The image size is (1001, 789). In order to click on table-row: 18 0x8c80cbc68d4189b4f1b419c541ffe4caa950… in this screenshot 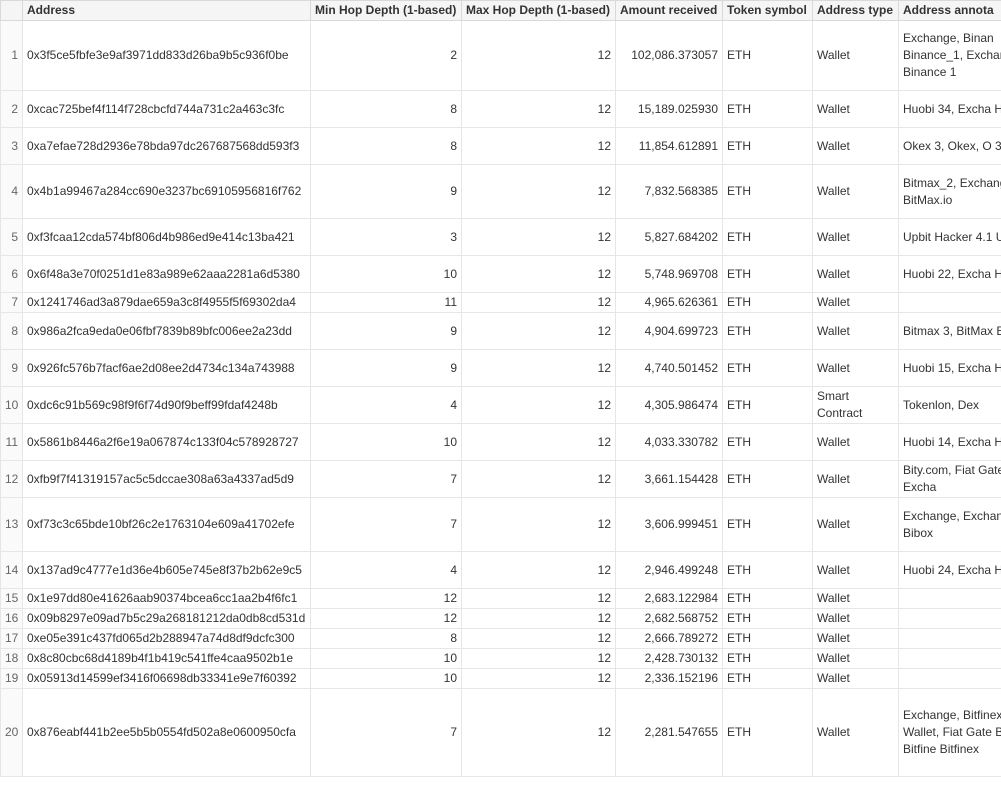, I will do `click(500, 658)`.